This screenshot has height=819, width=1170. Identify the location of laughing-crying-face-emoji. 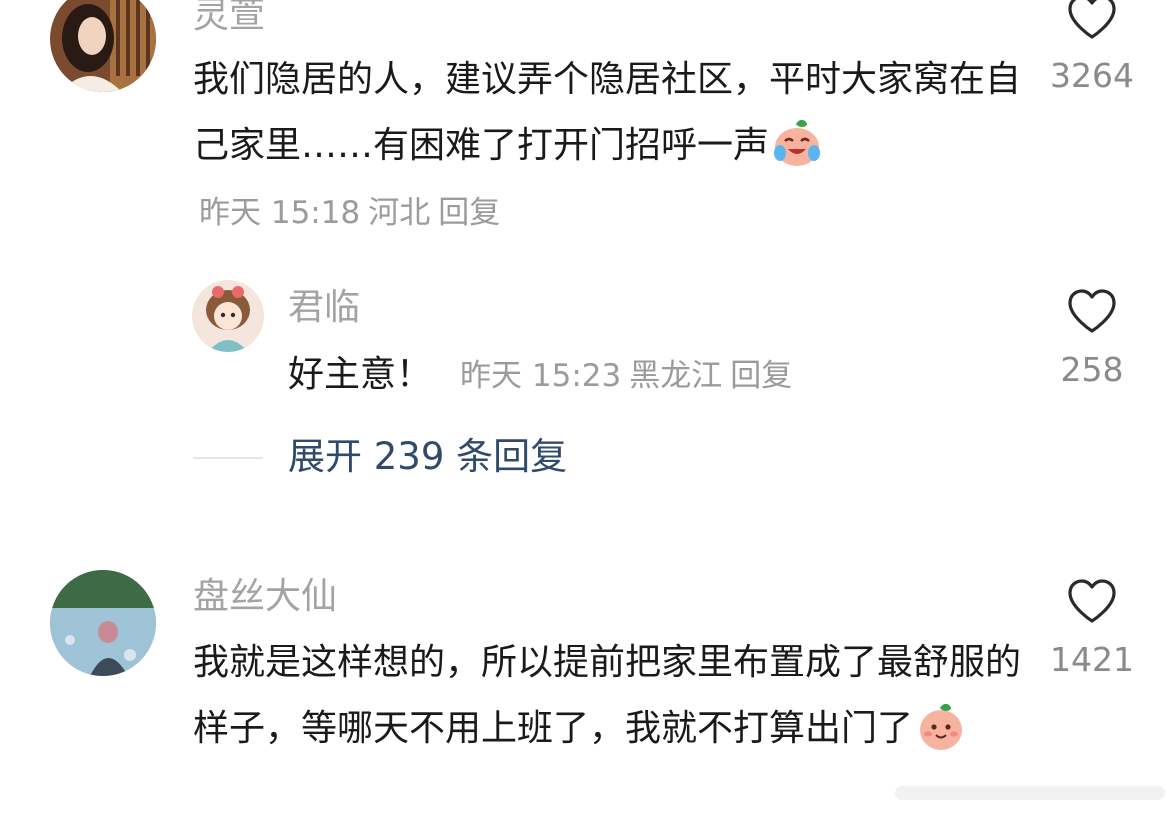
(797, 143).